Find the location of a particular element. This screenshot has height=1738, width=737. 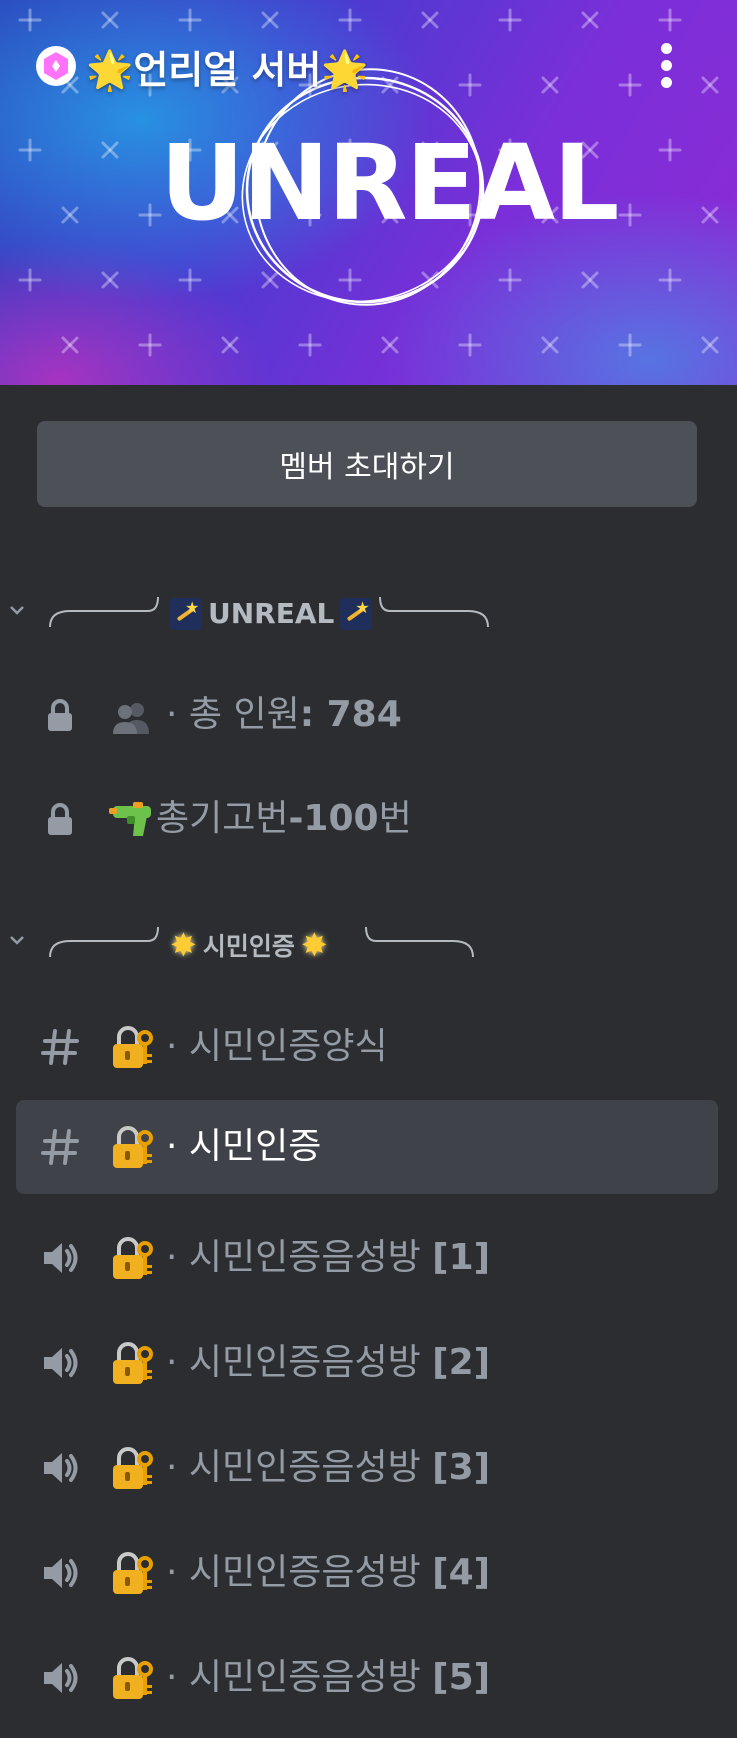

voice-channel-6: · 시민인증음성방 [4] is located at coordinates (367, 1573).